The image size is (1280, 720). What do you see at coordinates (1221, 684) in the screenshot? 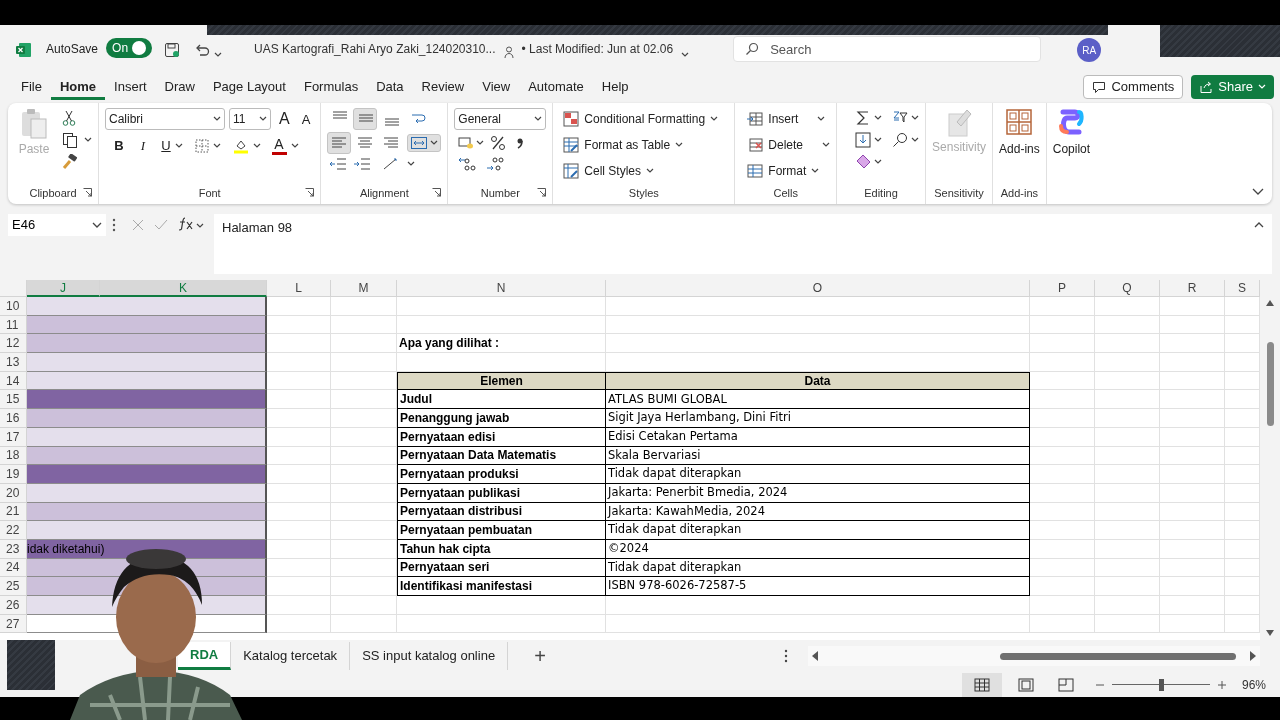
I see `zoom-in-icon` at bounding box center [1221, 684].